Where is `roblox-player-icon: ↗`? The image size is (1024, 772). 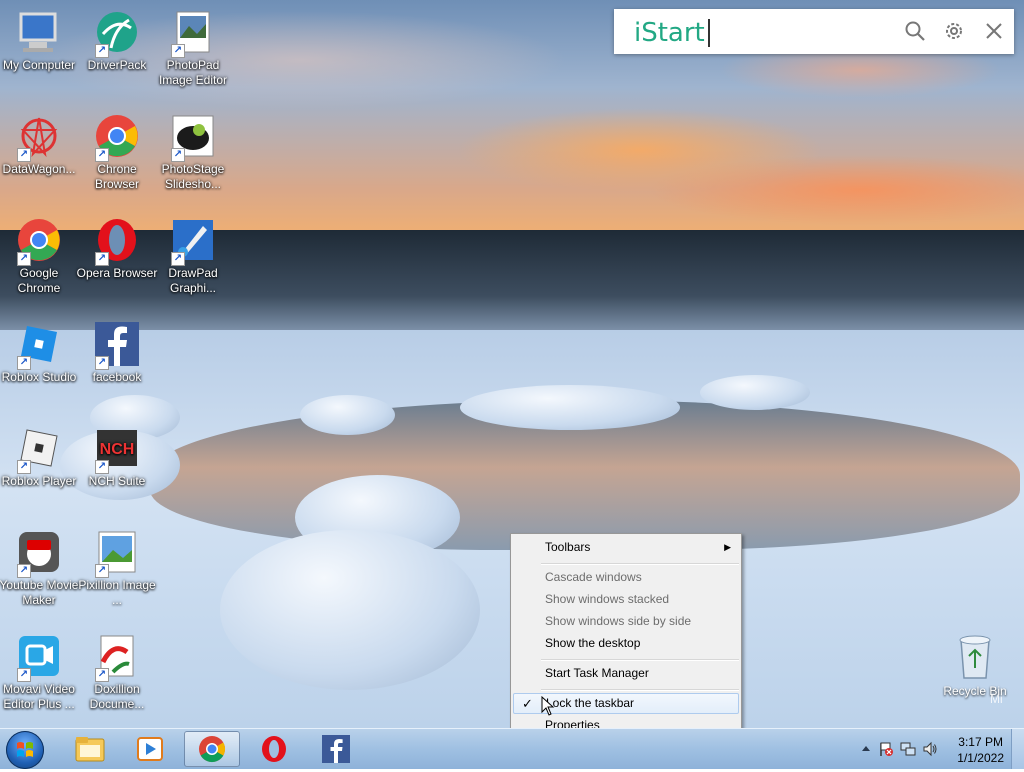 roblox-player-icon: ↗ is located at coordinates (39, 449).